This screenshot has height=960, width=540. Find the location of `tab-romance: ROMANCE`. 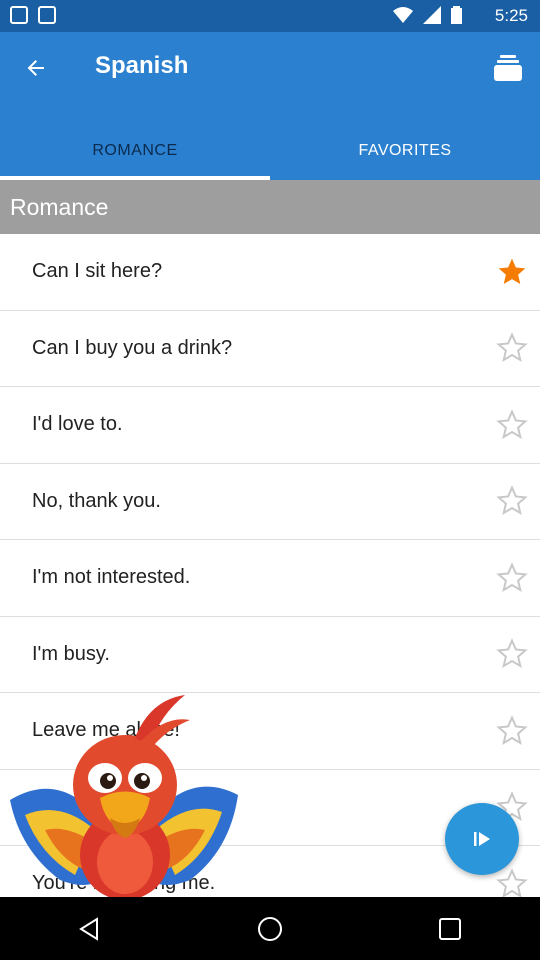

tab-romance: ROMANCE is located at coordinates (135, 151).